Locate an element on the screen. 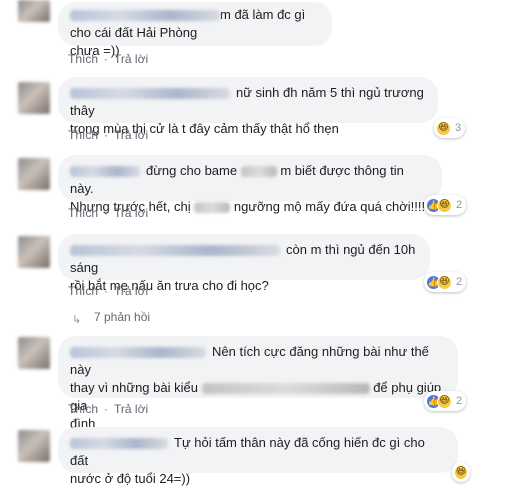 The height and width of the screenshot is (488, 506). reaction-summary: 😆 3 is located at coordinates (450, 128).